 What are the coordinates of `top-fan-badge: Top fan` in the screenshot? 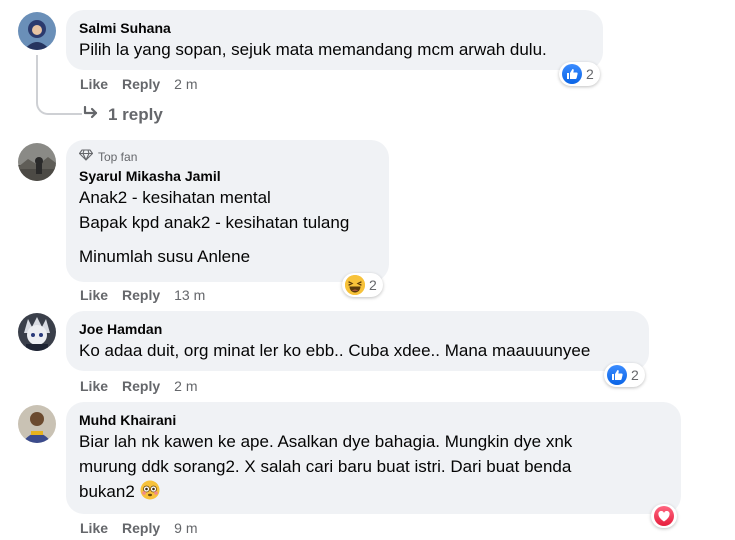 It's located at (227, 157).